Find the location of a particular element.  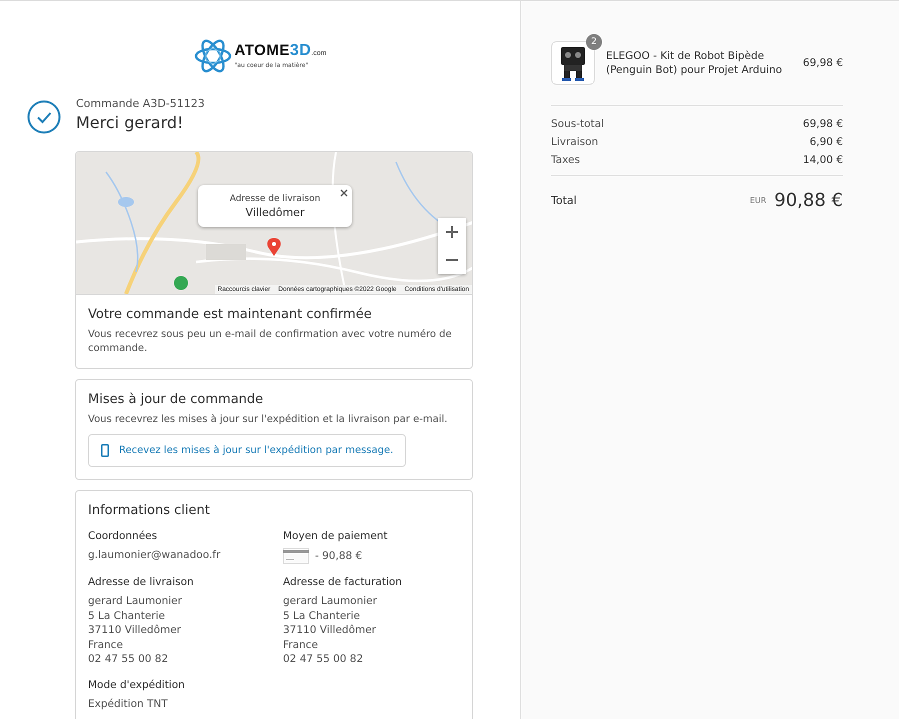

summary-label: Taxes is located at coordinates (565, 160).